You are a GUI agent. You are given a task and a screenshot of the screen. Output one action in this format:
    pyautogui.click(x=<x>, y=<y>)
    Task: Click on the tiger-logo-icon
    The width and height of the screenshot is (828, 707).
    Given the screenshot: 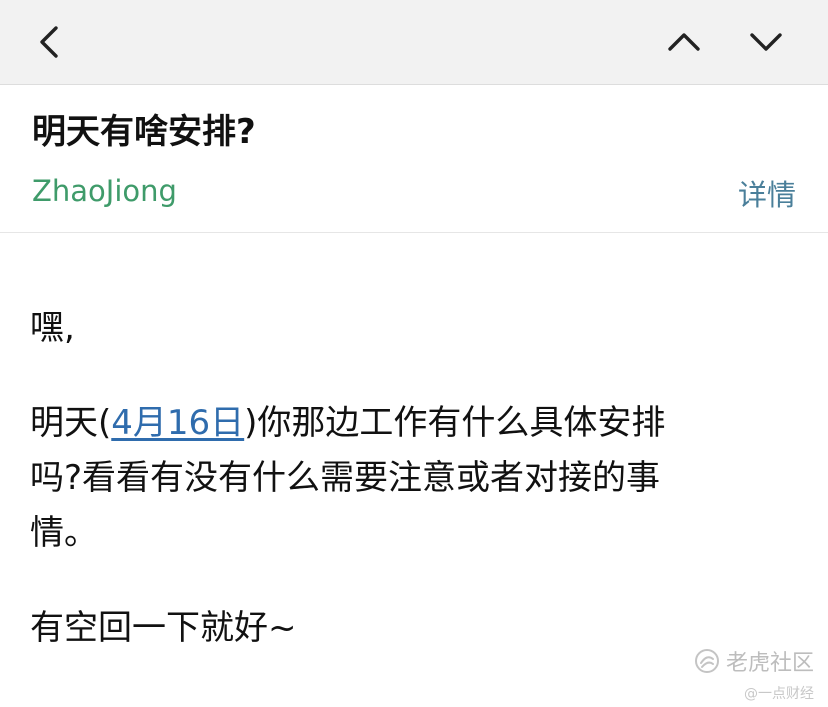 What is the action you would take?
    pyautogui.click(x=707, y=661)
    